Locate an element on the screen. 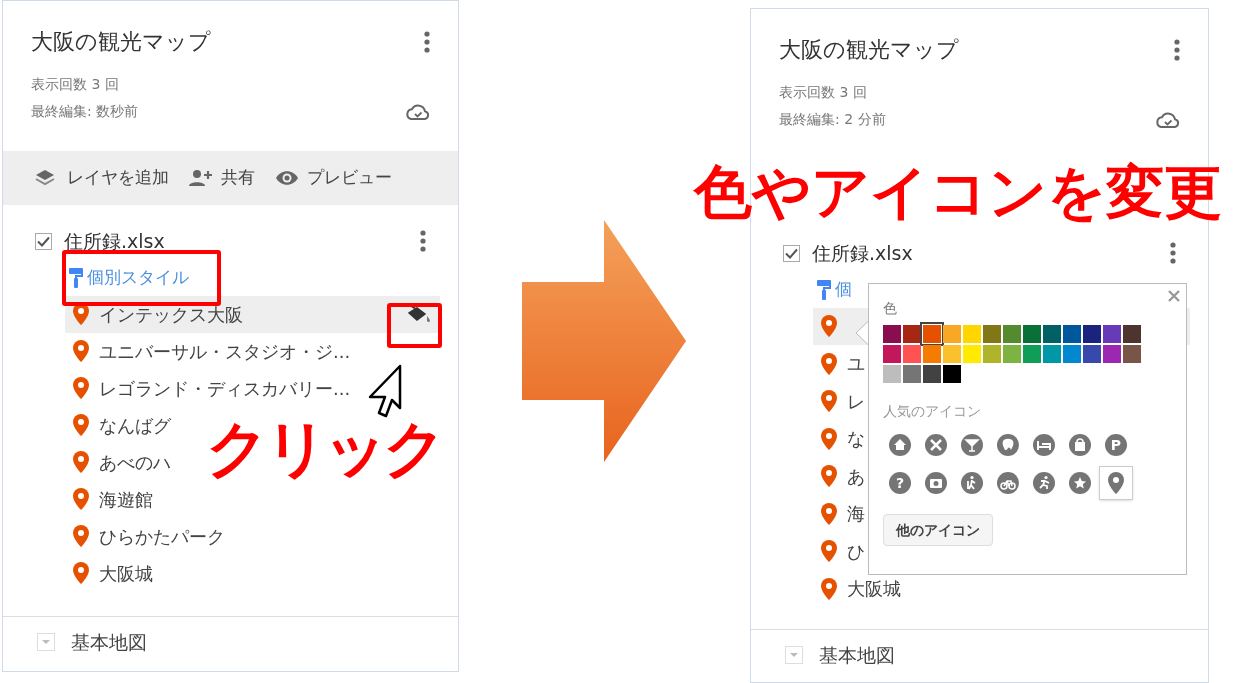 The height and width of the screenshot is (683, 1240). person-add-icon is located at coordinates (201, 178).